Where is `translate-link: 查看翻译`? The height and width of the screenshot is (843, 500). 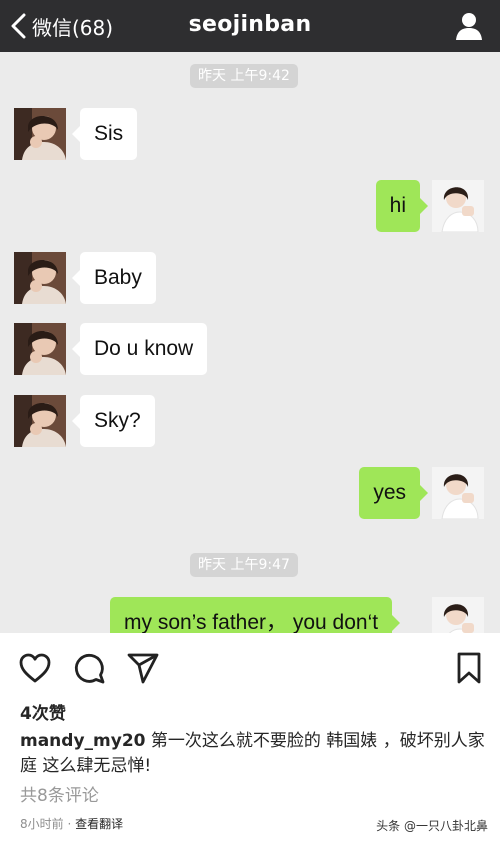
translate-link: 查看翻译 is located at coordinates (99, 824).